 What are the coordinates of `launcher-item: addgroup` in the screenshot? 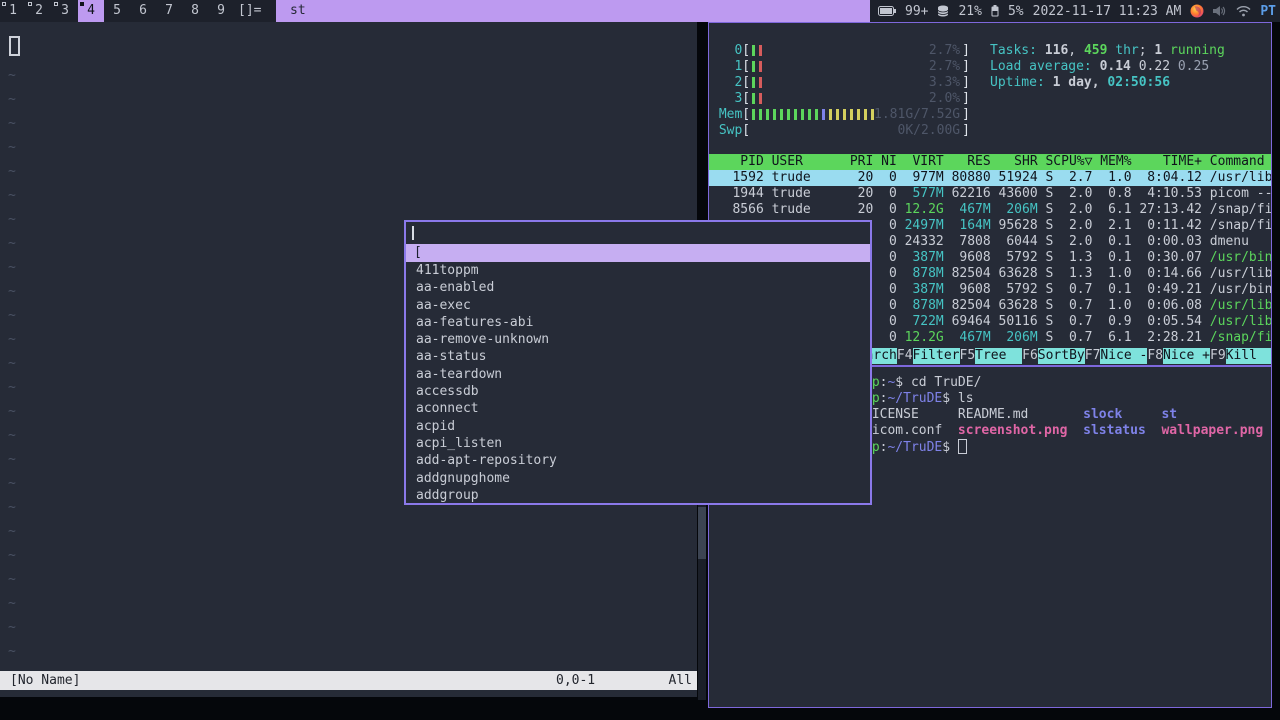 It's located at (638, 495).